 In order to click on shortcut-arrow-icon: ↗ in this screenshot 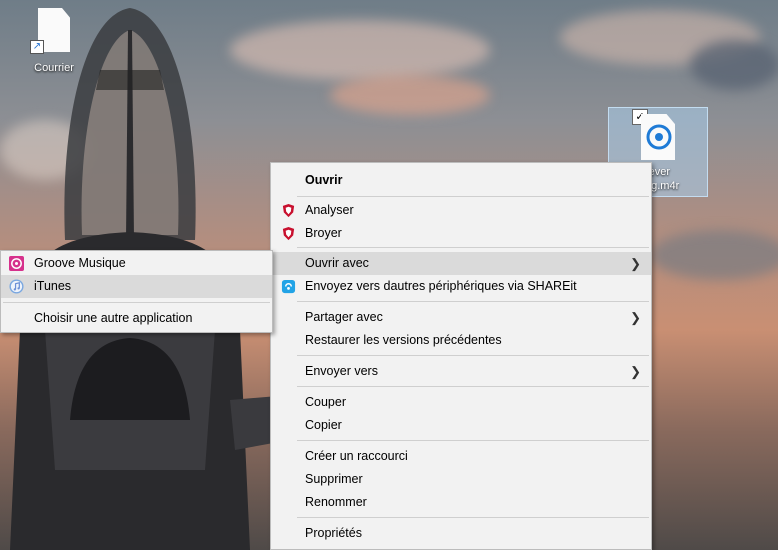, I will do `click(37, 47)`.